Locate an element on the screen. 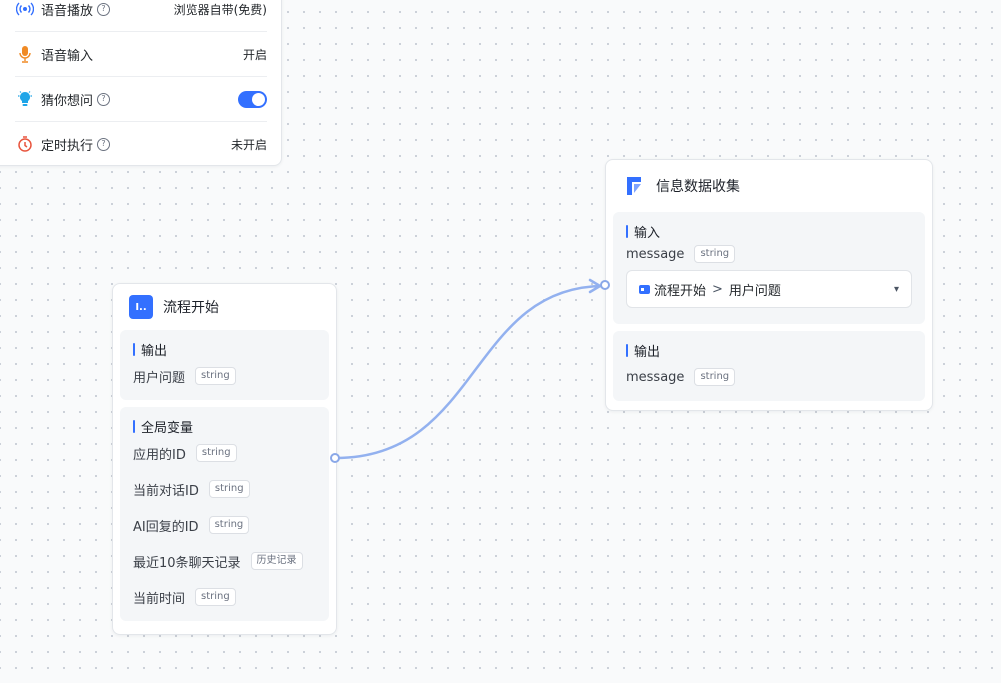 The image size is (1001, 683). node-header: 信息数据收集 is located at coordinates (769, 186).